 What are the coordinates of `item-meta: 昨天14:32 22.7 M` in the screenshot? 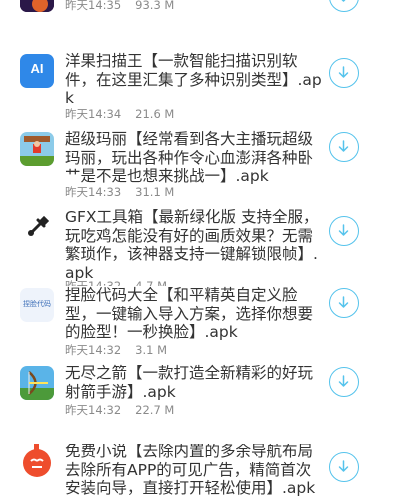 It's located at (119, 410).